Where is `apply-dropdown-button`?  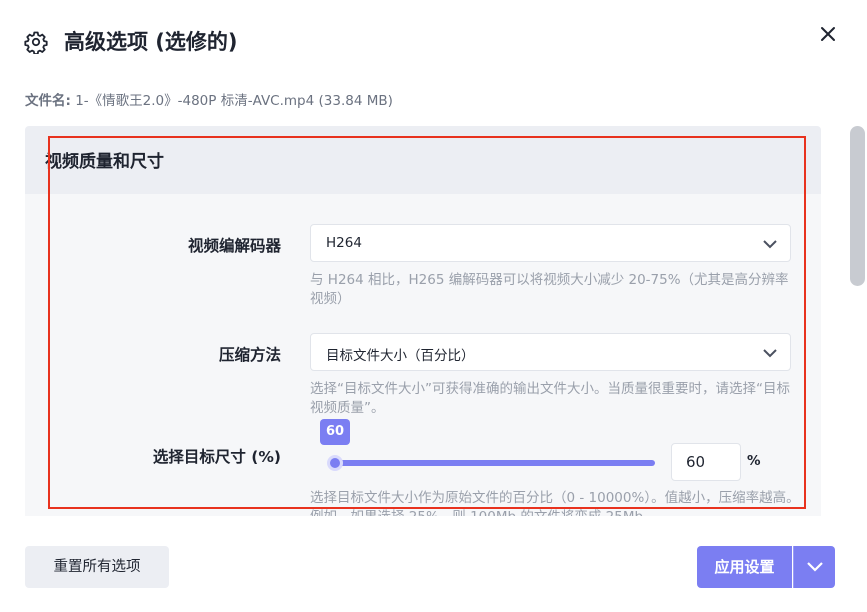 apply-dropdown-button is located at coordinates (814, 567).